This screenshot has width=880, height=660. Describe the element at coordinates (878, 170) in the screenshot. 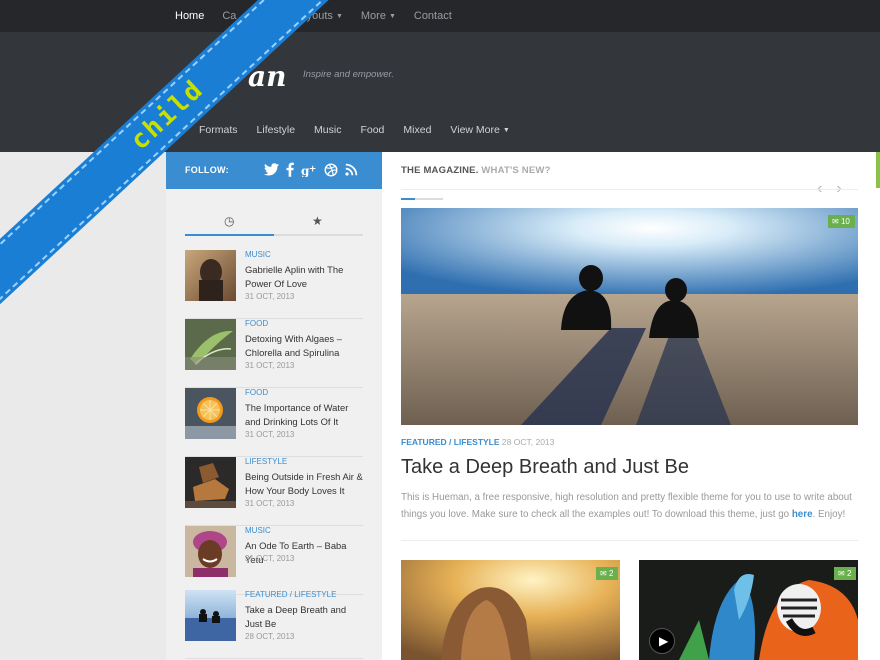

I see `accent-bar` at that location.